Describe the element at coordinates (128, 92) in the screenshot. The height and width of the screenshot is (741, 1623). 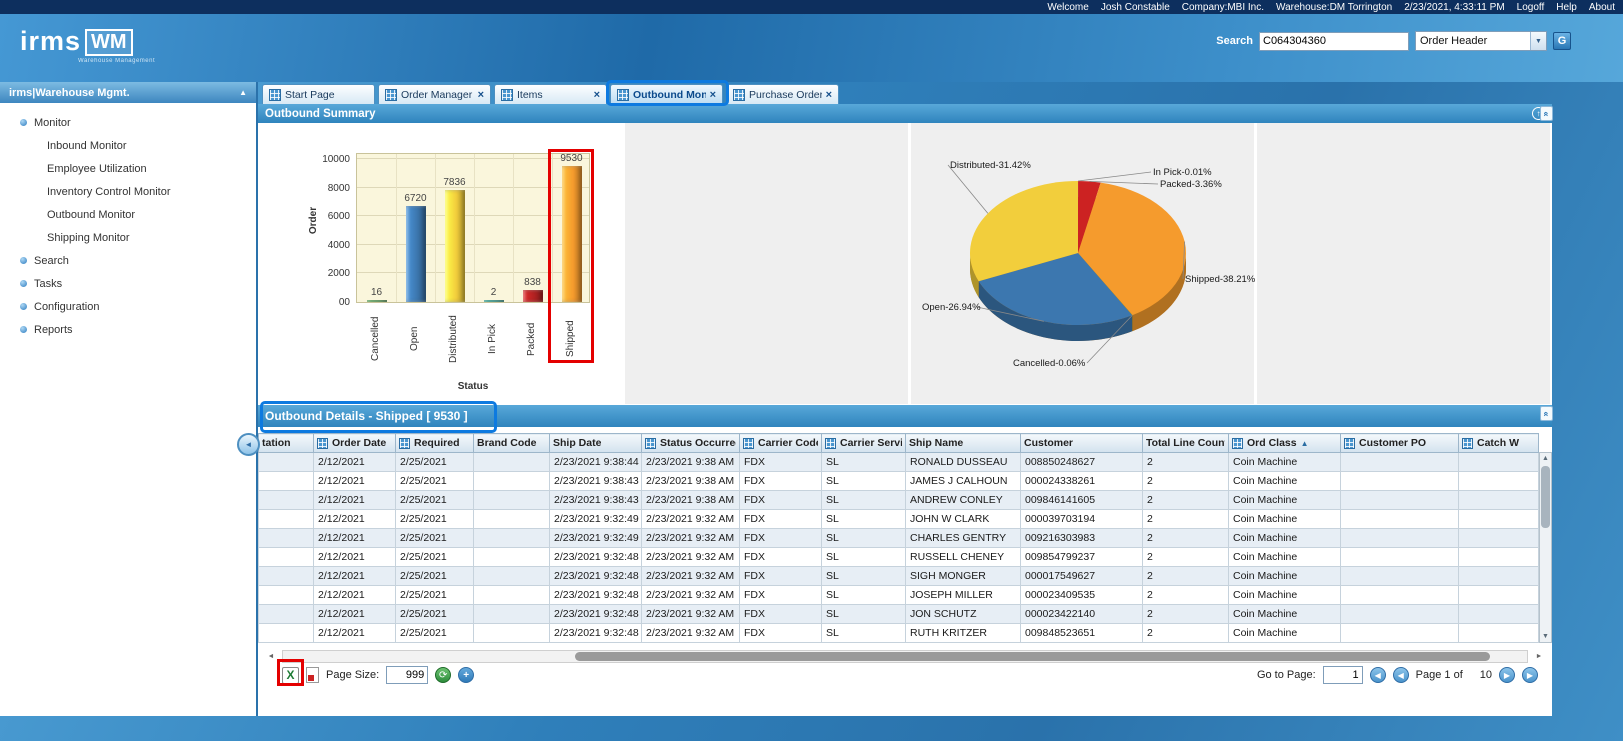
I see `sidebar-header: irms|Warehouse Mgmt. ▲` at that location.